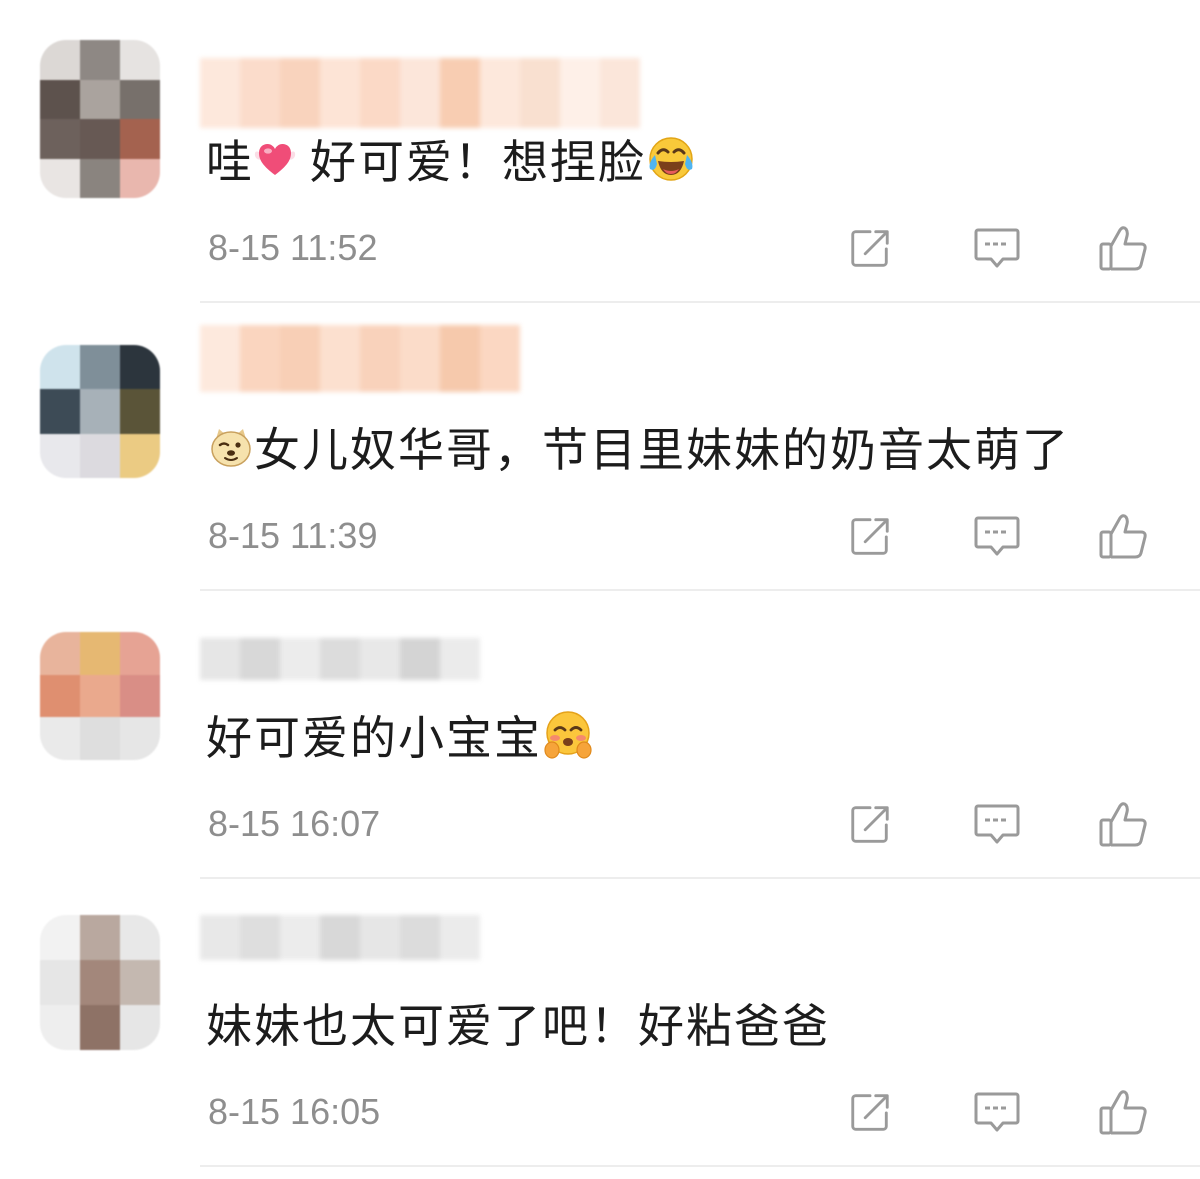 The height and width of the screenshot is (1179, 1200). Describe the element at coordinates (294, 823) in the screenshot. I see `comment-timestamp: 8-15 16:07` at that location.